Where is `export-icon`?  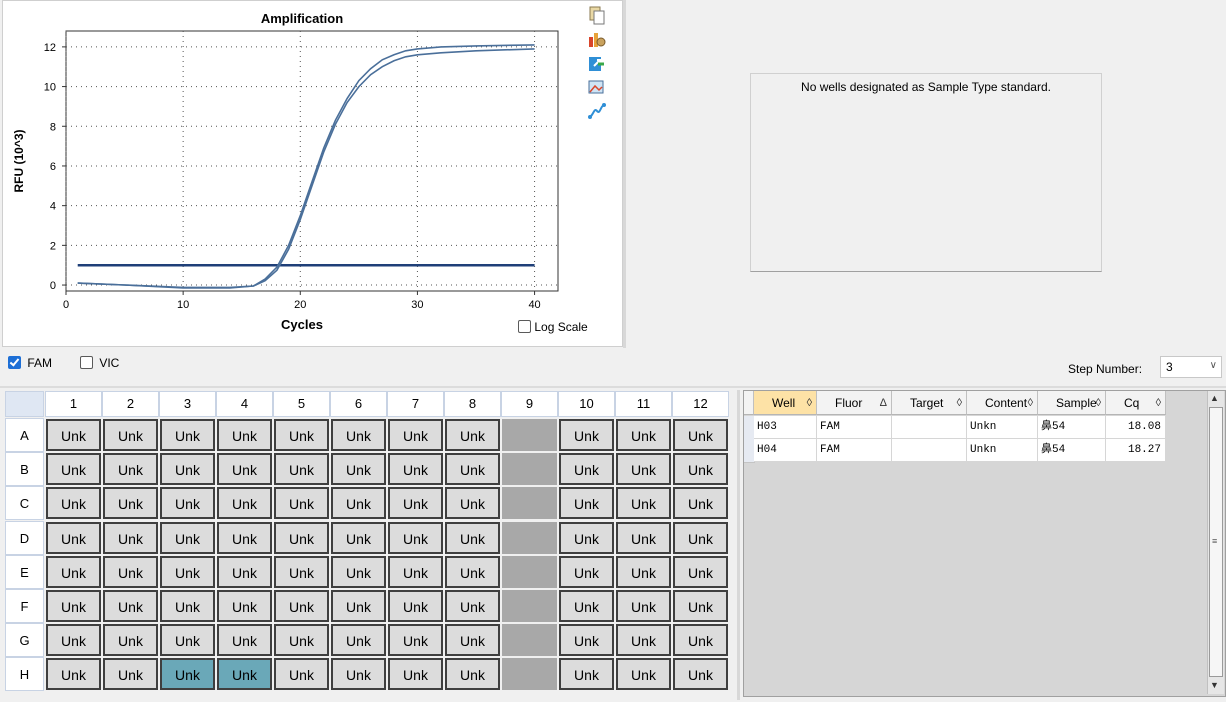
export-icon is located at coordinates (596, 63).